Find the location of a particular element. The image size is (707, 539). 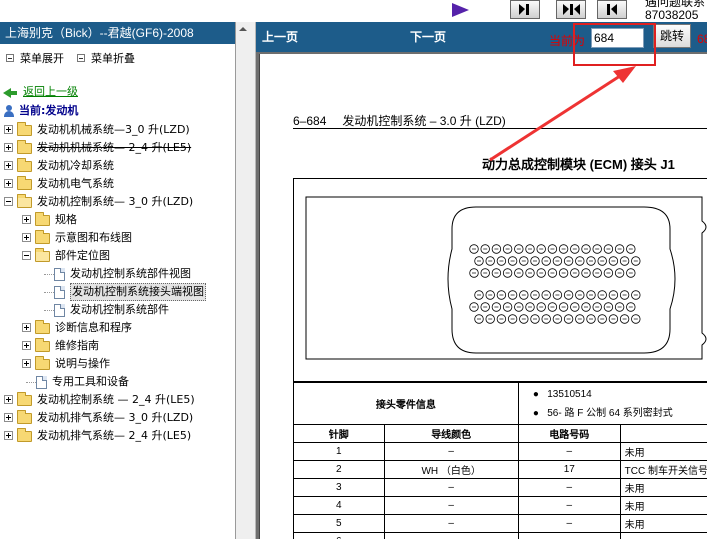

tree-item: 规格 is located at coordinates (118, 220).